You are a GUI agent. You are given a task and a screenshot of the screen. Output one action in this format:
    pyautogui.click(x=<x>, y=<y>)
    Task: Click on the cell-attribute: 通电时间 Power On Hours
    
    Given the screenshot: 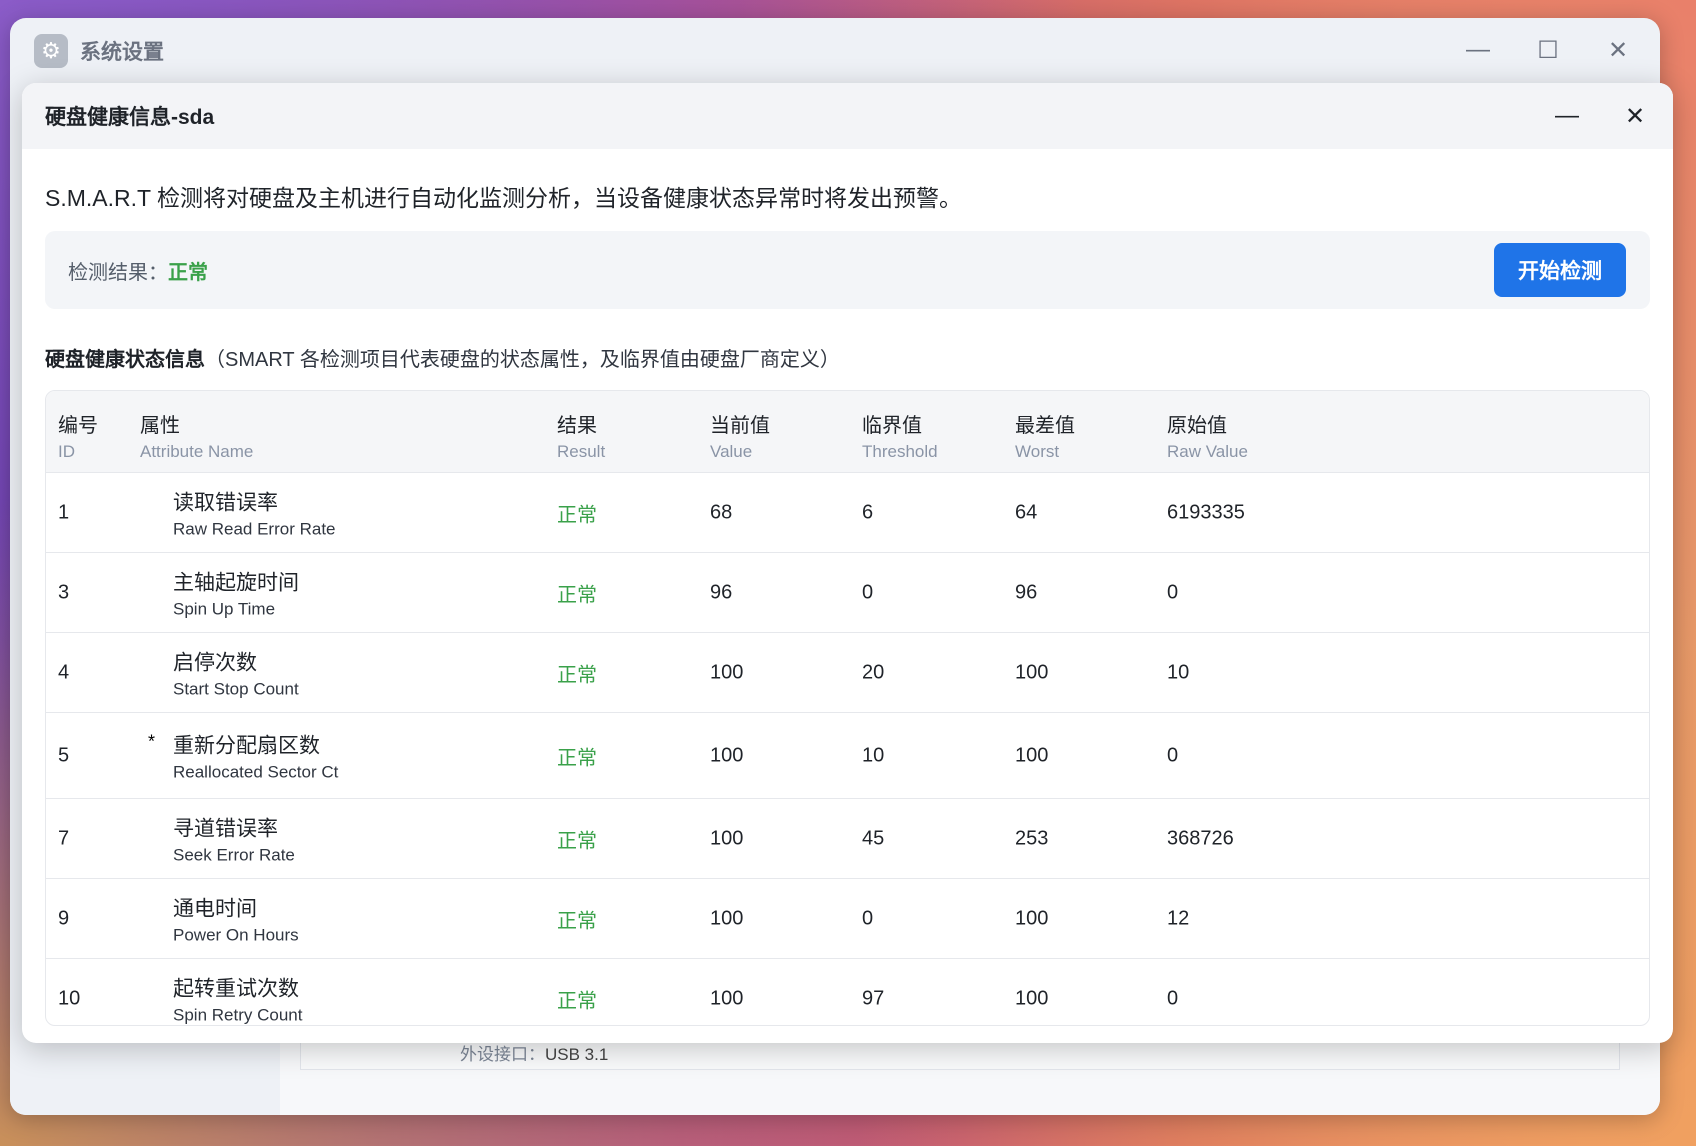 What is the action you would take?
    pyautogui.click(x=236, y=918)
    